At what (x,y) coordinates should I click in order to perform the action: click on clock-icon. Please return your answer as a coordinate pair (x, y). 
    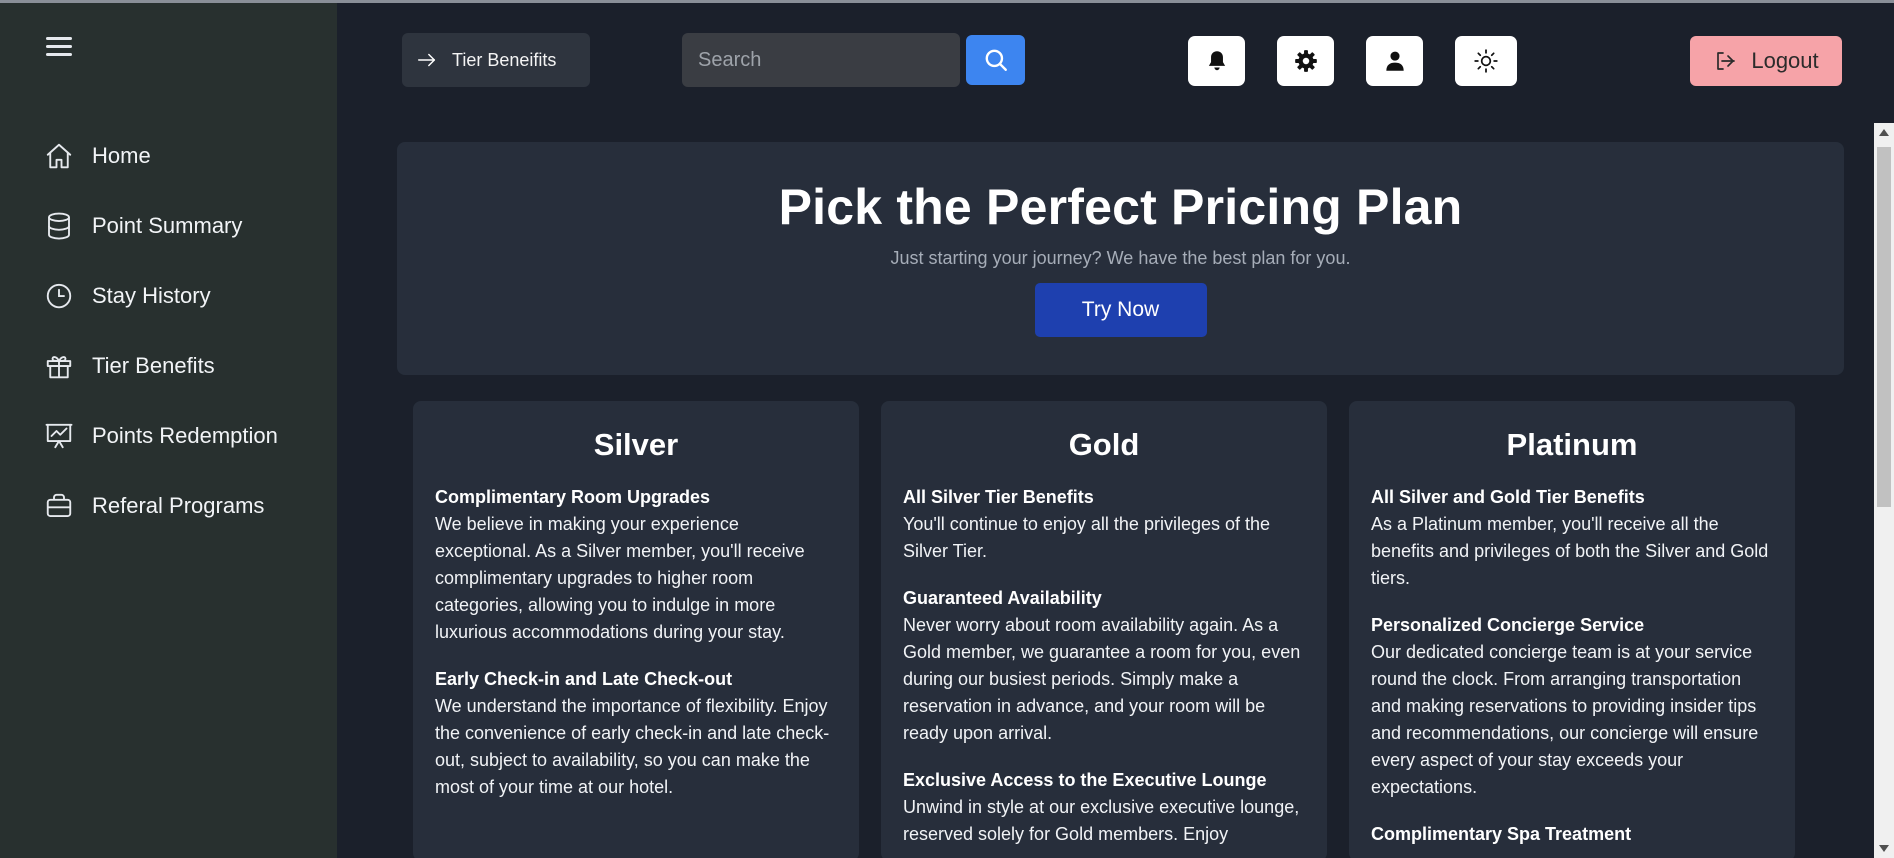
    Looking at the image, I should click on (59, 296).